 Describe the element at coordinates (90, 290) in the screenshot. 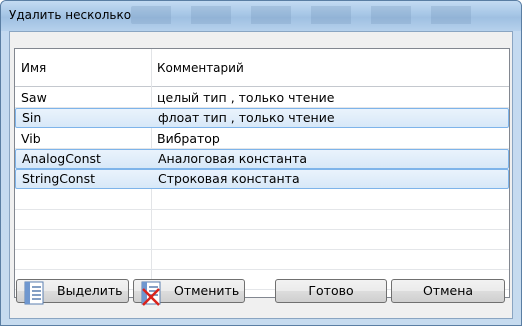

I see `select-all-label: Выделить` at that location.